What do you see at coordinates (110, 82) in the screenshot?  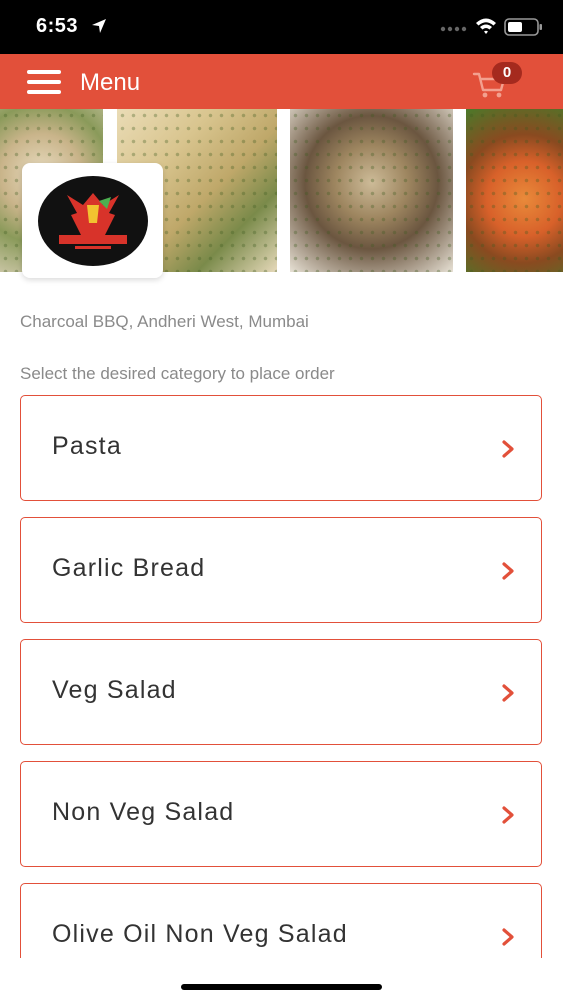 I see `page-title: Menu` at bounding box center [110, 82].